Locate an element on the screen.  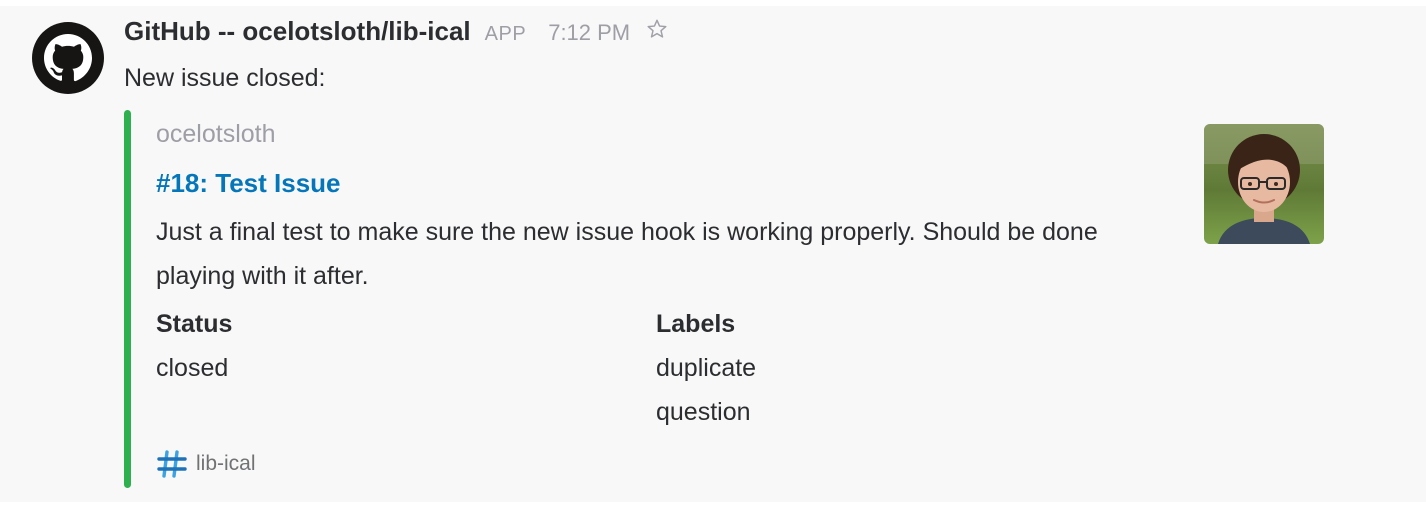
user-photo is located at coordinates (1264, 184).